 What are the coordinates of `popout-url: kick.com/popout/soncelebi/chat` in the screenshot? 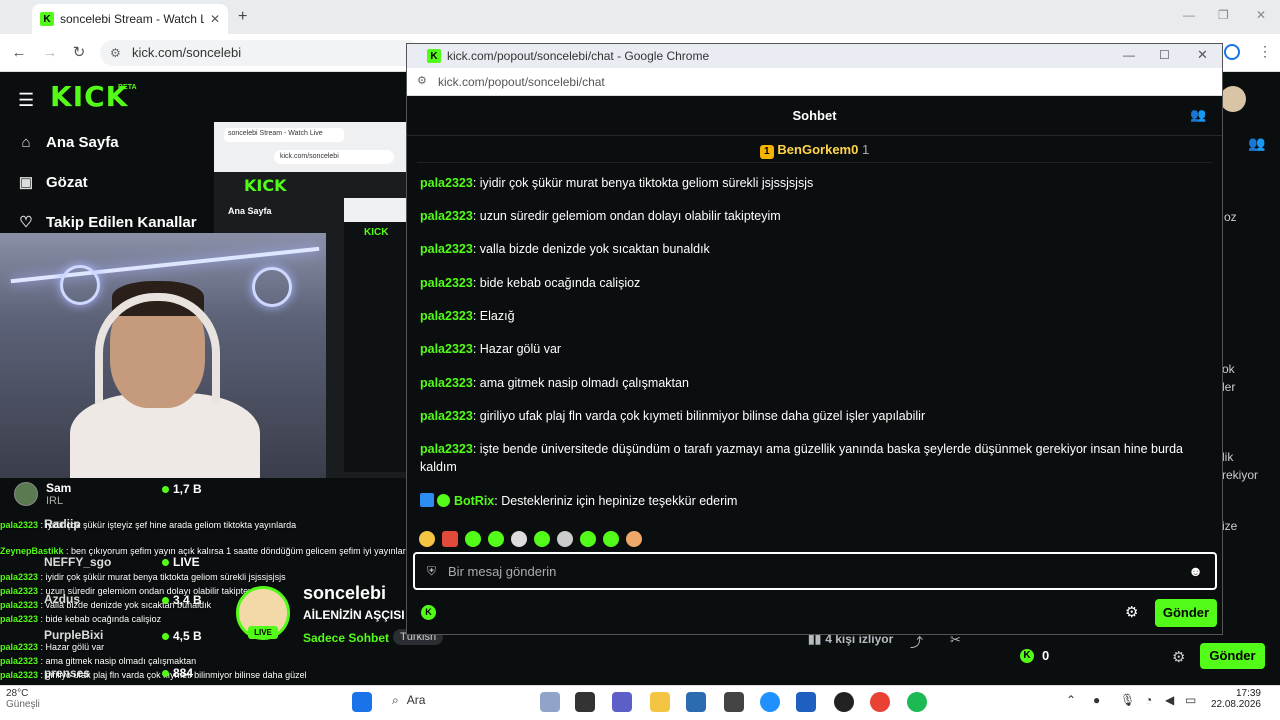 It's located at (814, 82).